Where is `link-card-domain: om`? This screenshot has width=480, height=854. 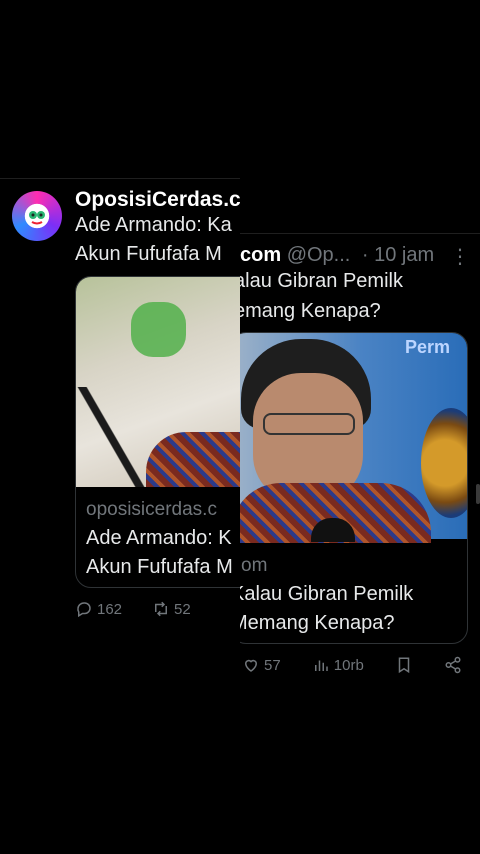 link-card-domain: om is located at coordinates (254, 565).